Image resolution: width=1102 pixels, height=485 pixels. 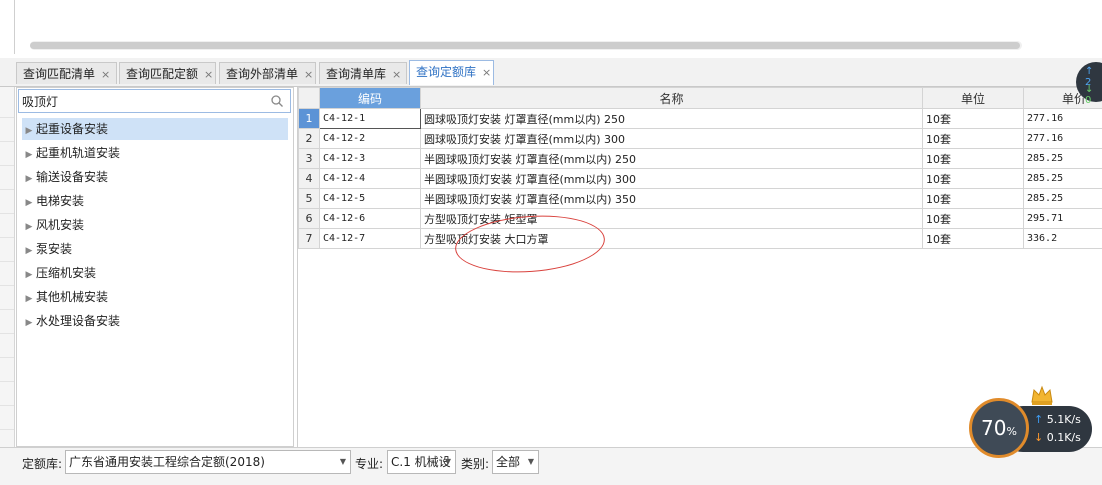 I want to click on tree-item-compressor: ▶压缩机安装, so click(x=59, y=273).